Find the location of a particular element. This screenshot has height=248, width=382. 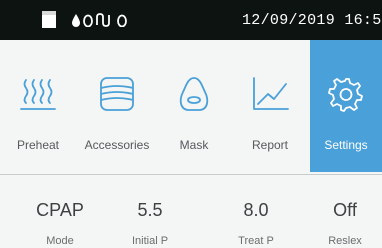

menu-item-mask: Mask is located at coordinates (194, 106).